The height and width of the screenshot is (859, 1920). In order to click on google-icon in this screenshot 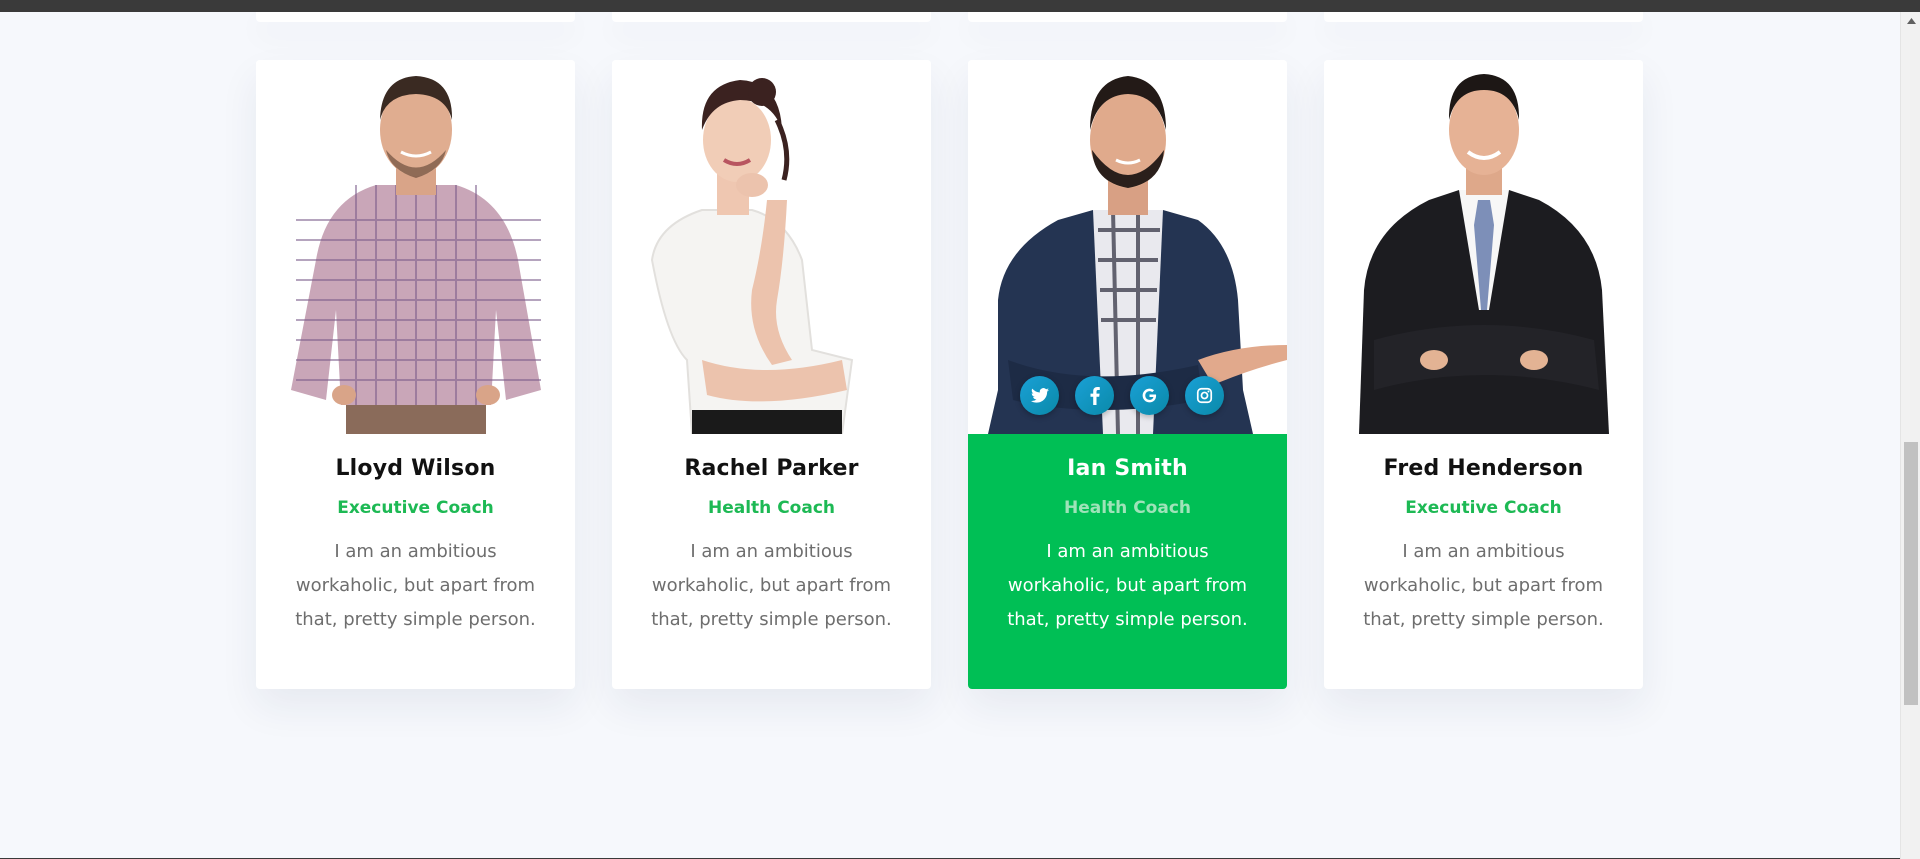, I will do `click(1149, 395)`.